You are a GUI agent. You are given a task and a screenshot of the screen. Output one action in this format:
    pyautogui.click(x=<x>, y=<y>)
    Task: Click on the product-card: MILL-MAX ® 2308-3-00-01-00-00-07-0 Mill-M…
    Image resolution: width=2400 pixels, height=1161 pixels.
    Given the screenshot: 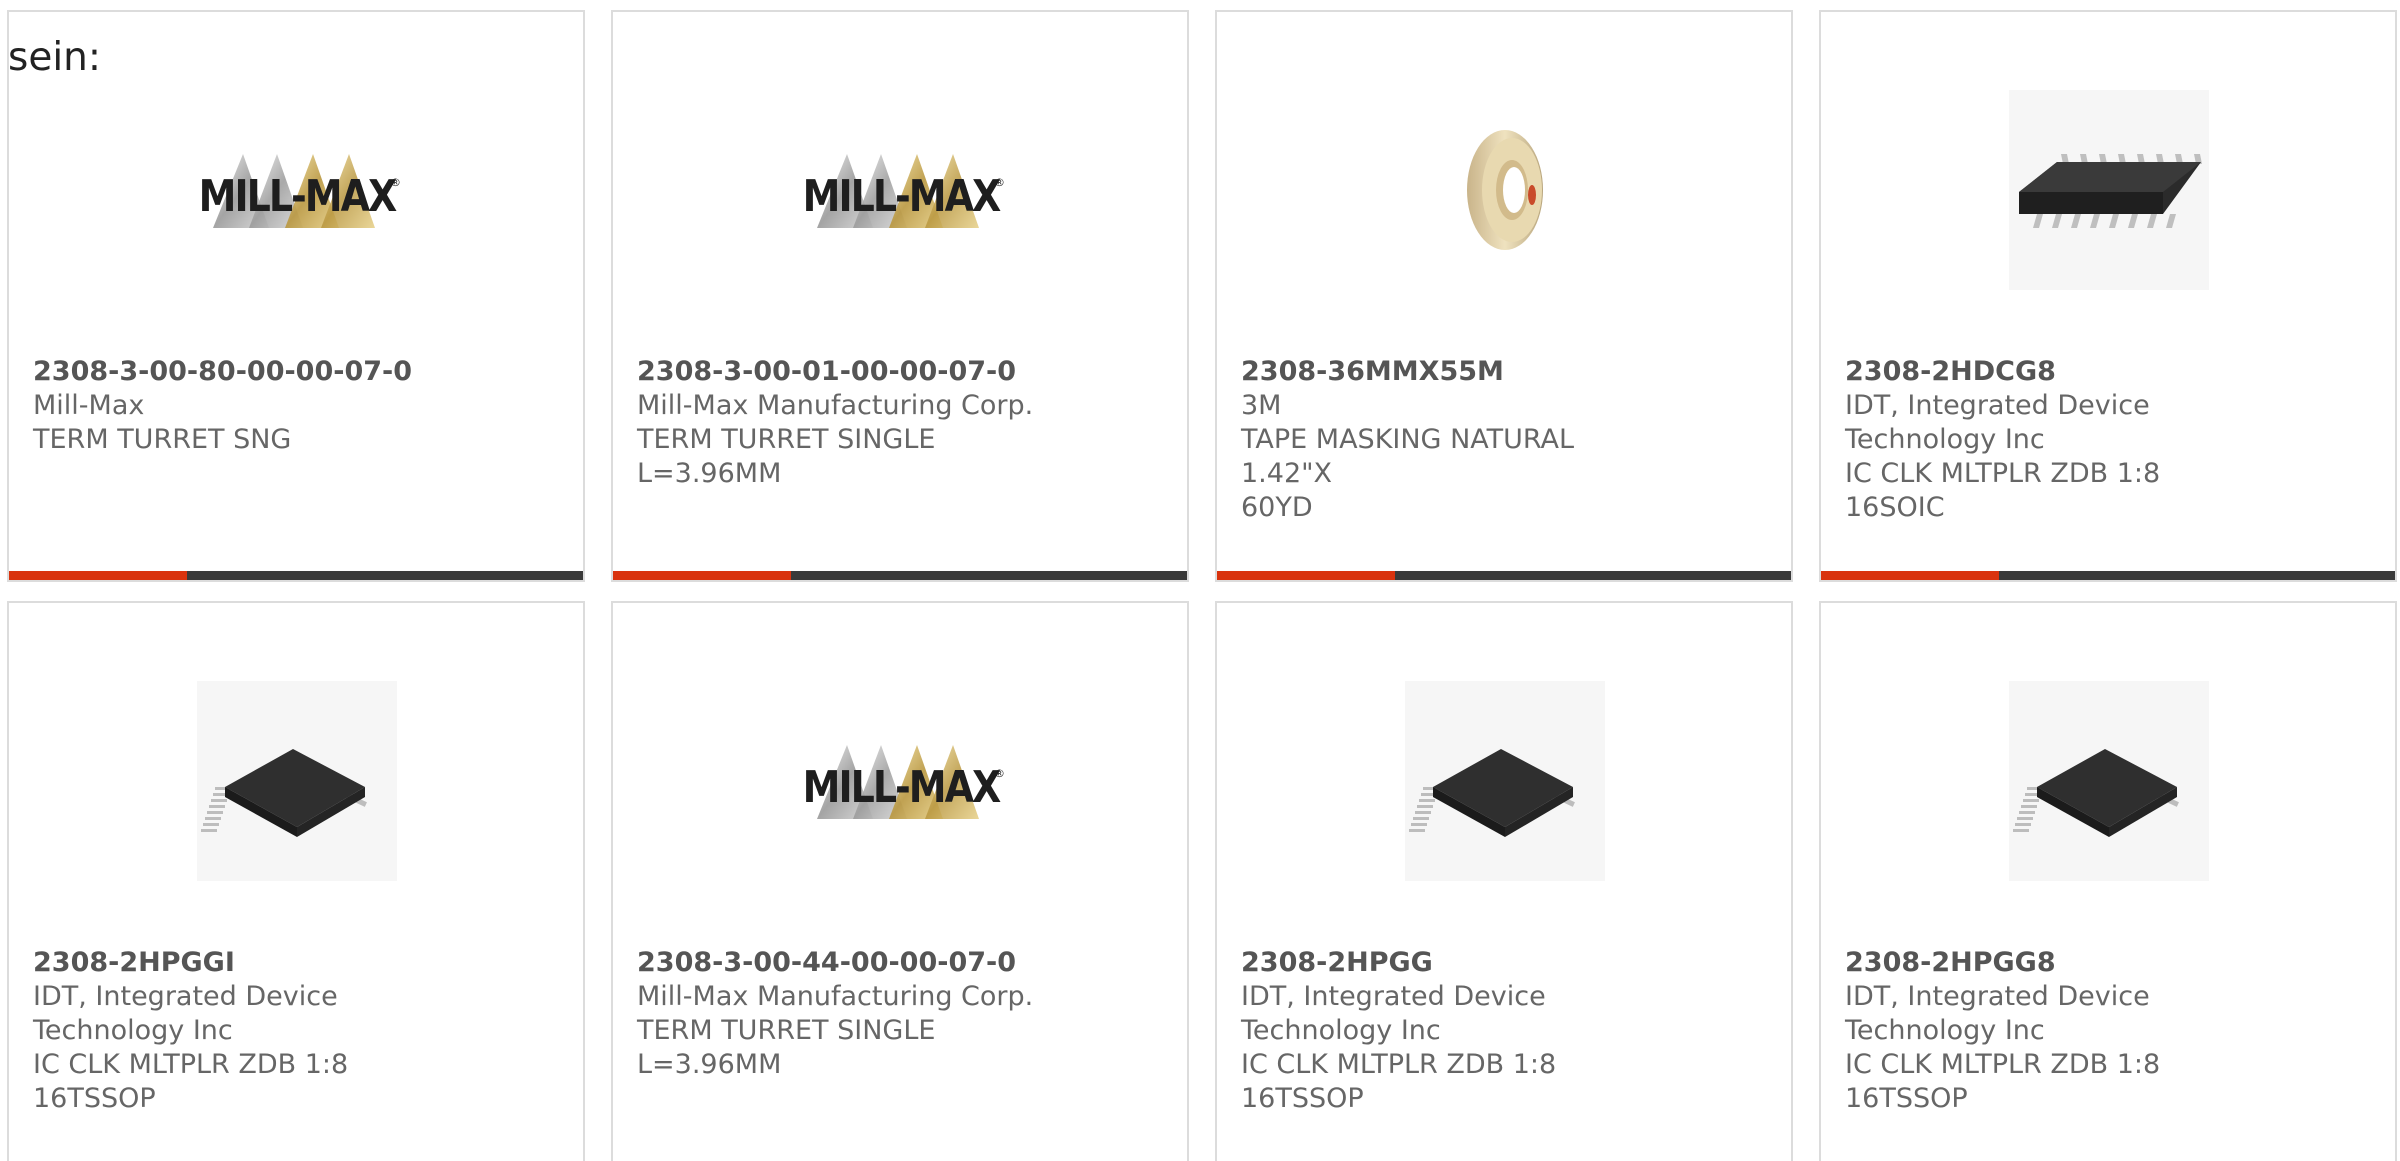 What is the action you would take?
    pyautogui.click(x=900, y=296)
    